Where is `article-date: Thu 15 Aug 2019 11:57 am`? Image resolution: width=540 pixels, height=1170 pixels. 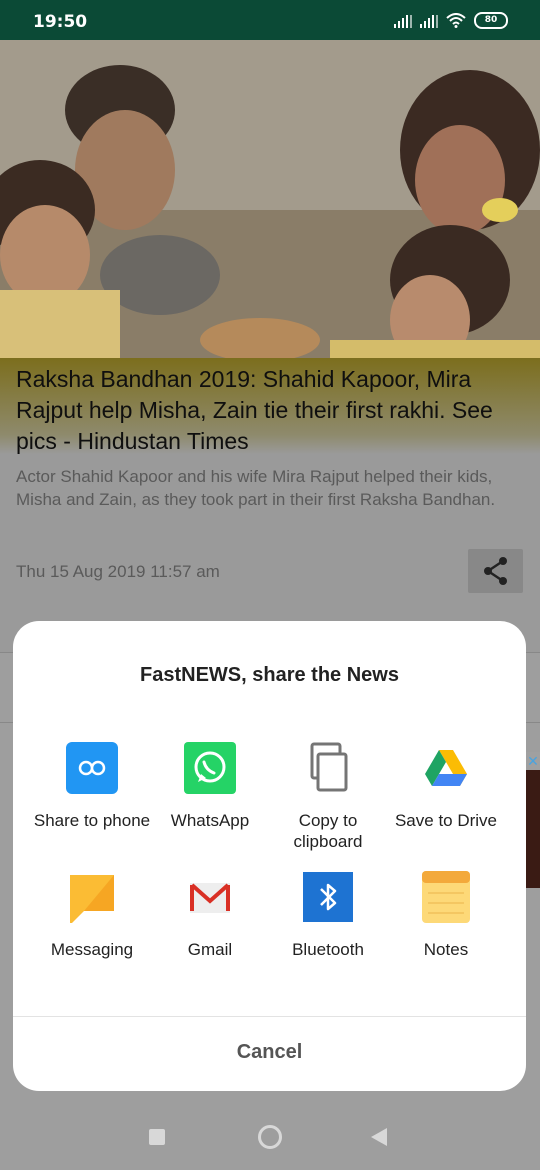 article-date: Thu 15 Aug 2019 11:57 am is located at coordinates (118, 571).